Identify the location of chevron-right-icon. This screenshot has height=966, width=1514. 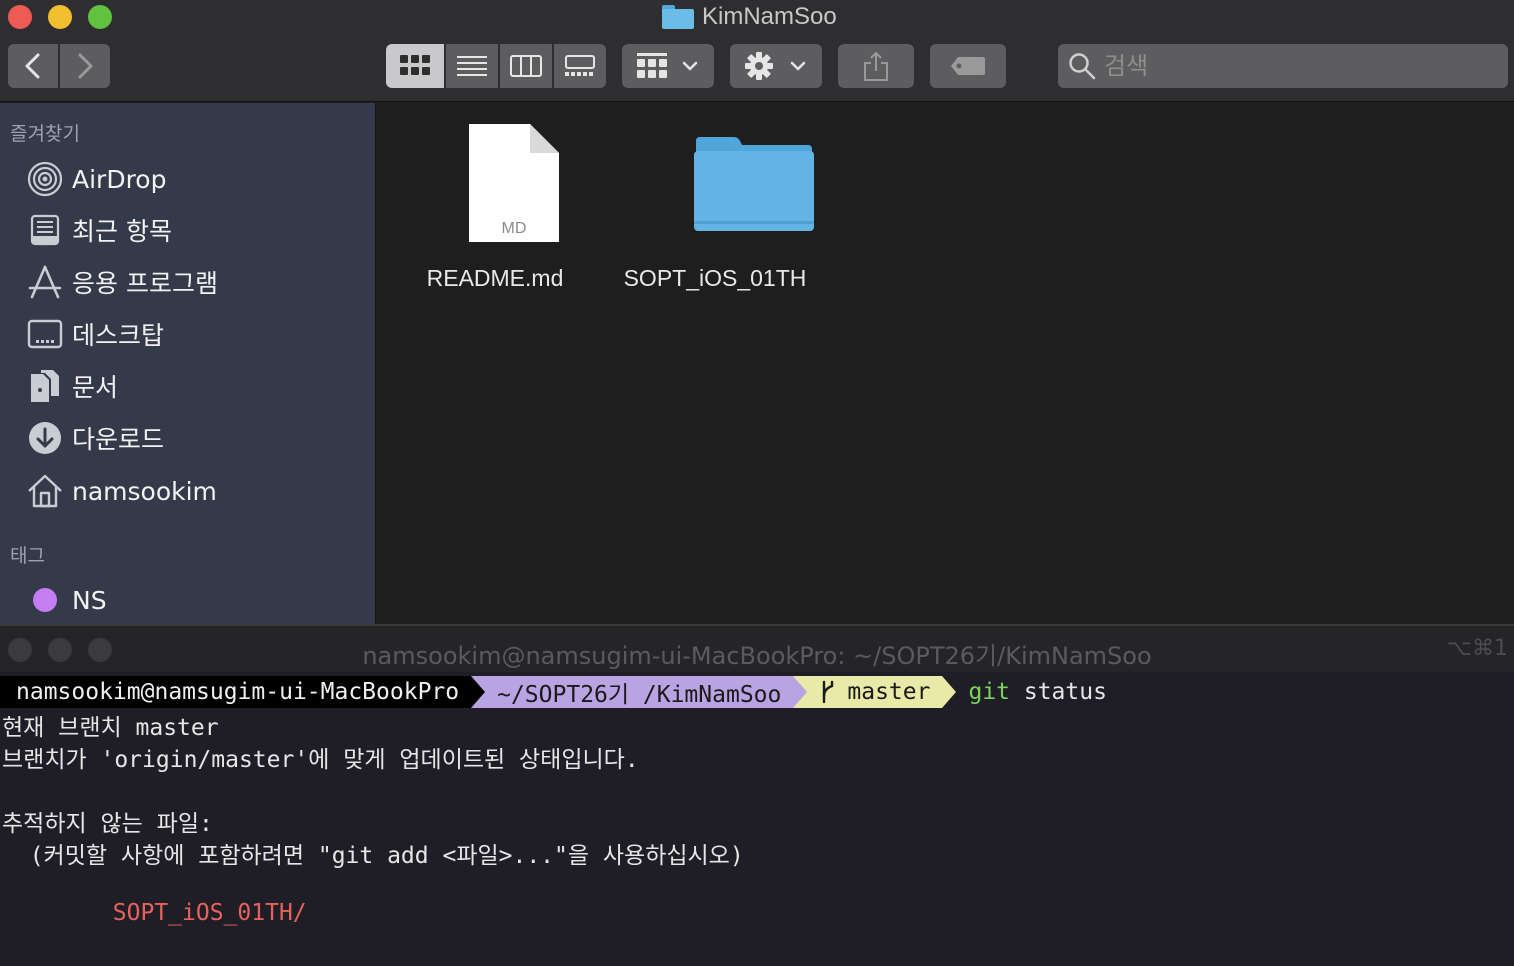
(85, 66).